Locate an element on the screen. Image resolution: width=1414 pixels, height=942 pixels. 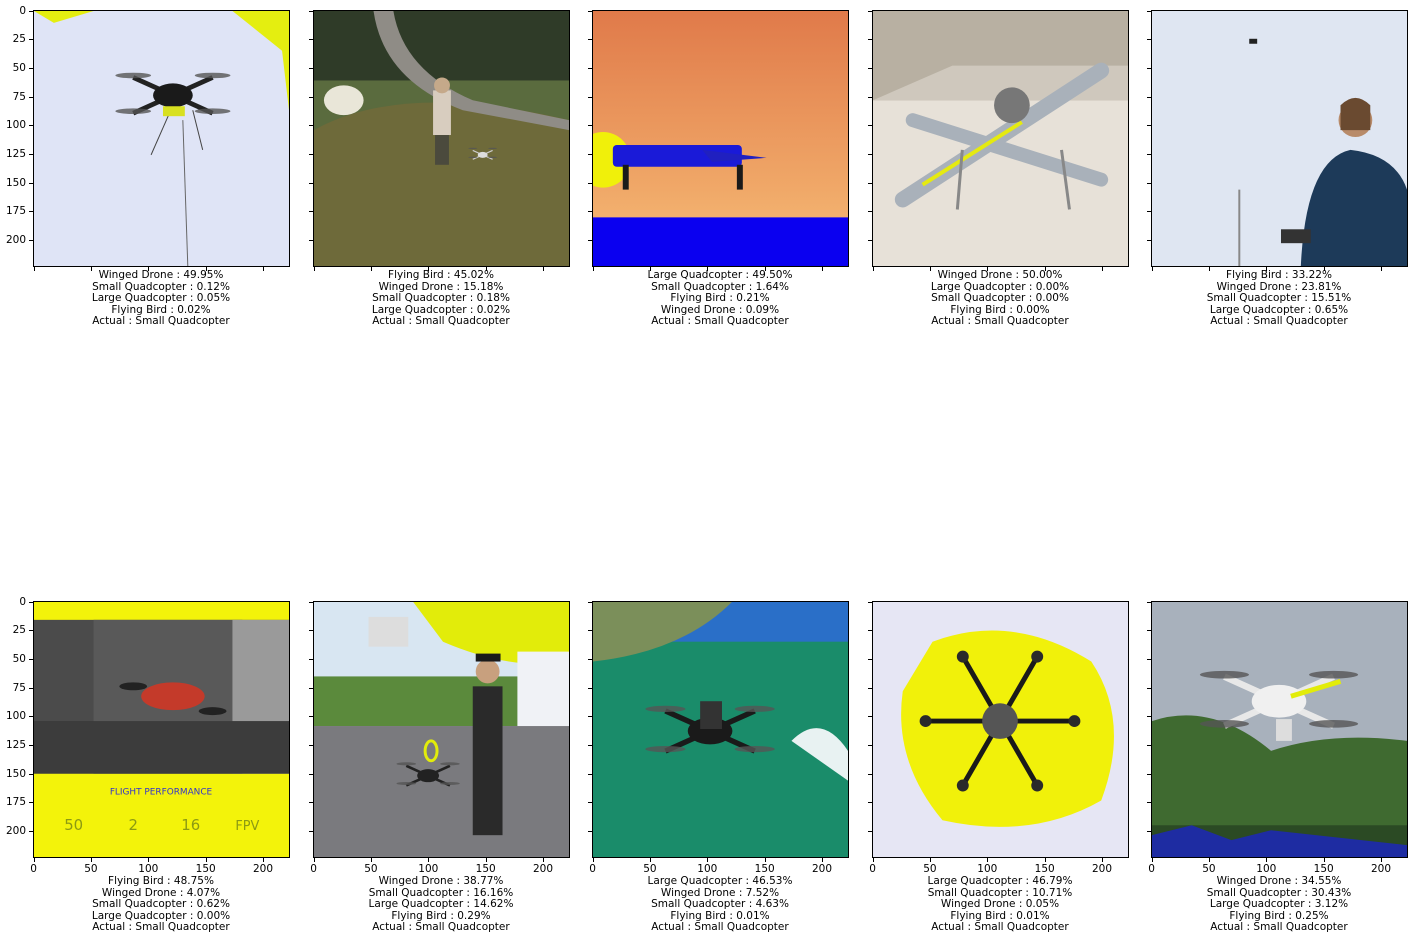
y-tick-label: 50 is located at coordinates (19, 67).